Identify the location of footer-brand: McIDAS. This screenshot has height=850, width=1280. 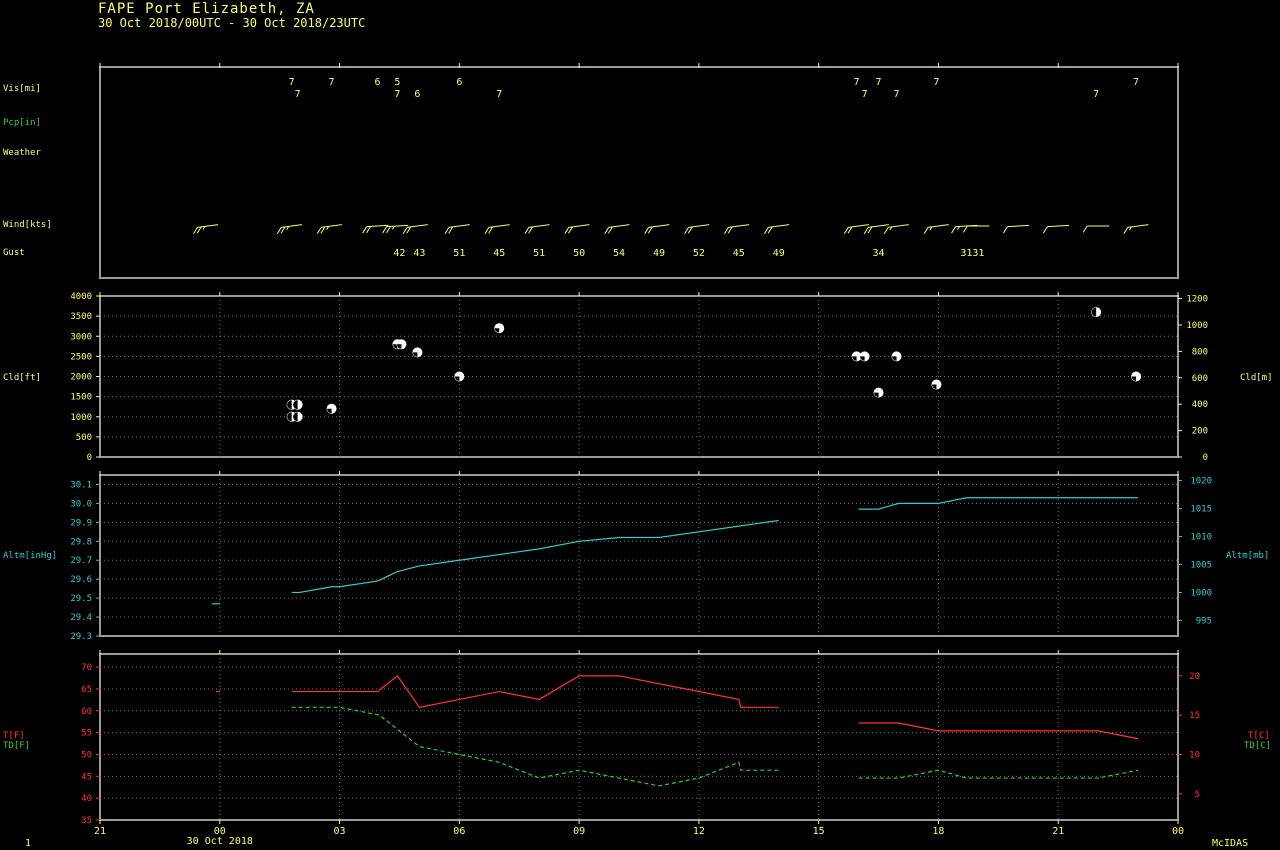
(1230, 843).